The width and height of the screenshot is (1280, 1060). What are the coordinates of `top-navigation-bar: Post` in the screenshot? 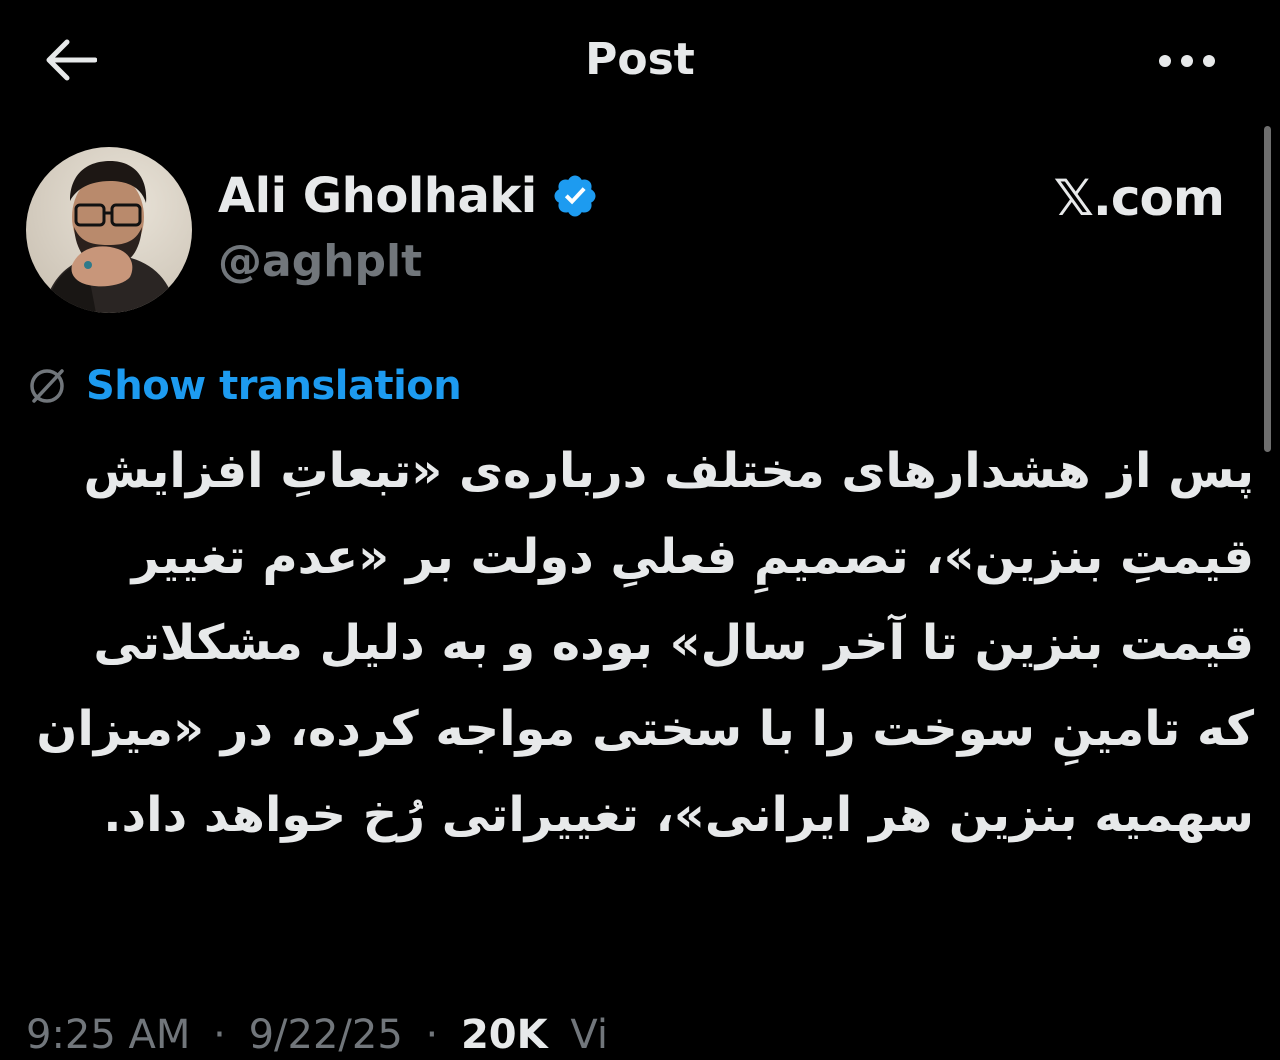 It's located at (640, 60).